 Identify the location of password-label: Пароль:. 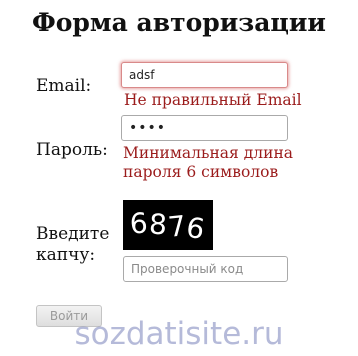
(72, 150).